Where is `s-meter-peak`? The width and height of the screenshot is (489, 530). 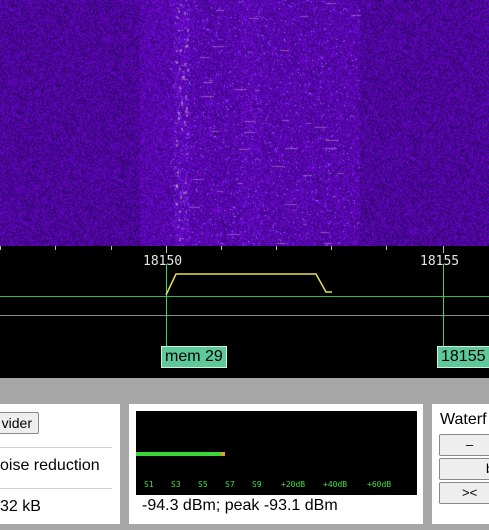
s-meter-peak is located at coordinates (223, 454).